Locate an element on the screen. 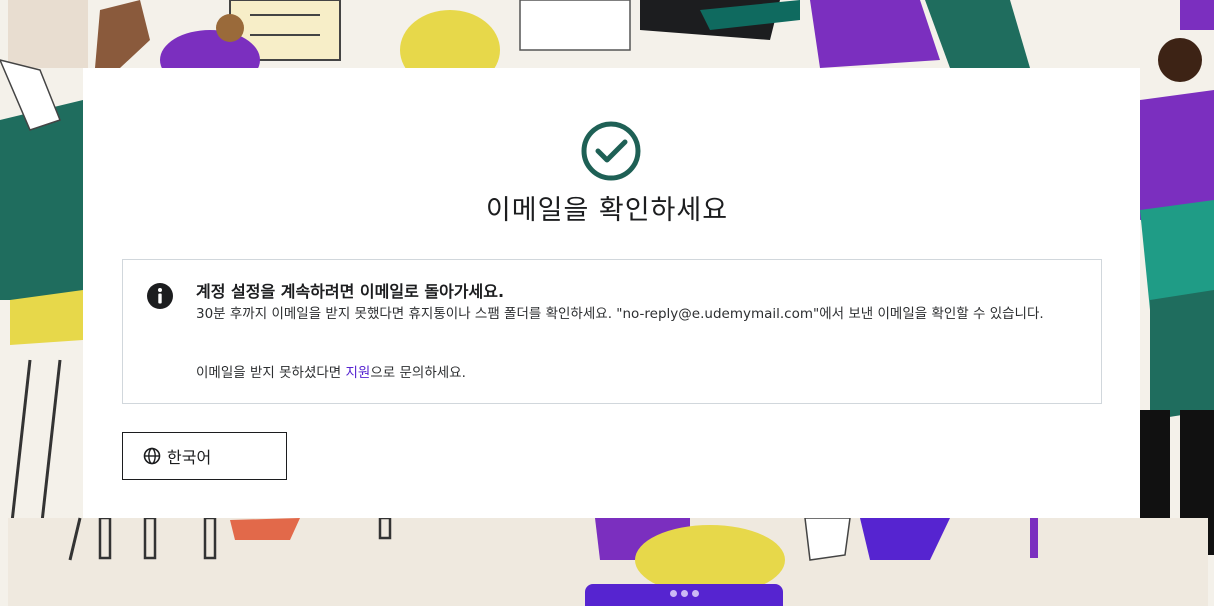 The height and width of the screenshot is (606, 1214). contact-prefix: 이메일을 받지 못하셨다면 is located at coordinates (271, 373).